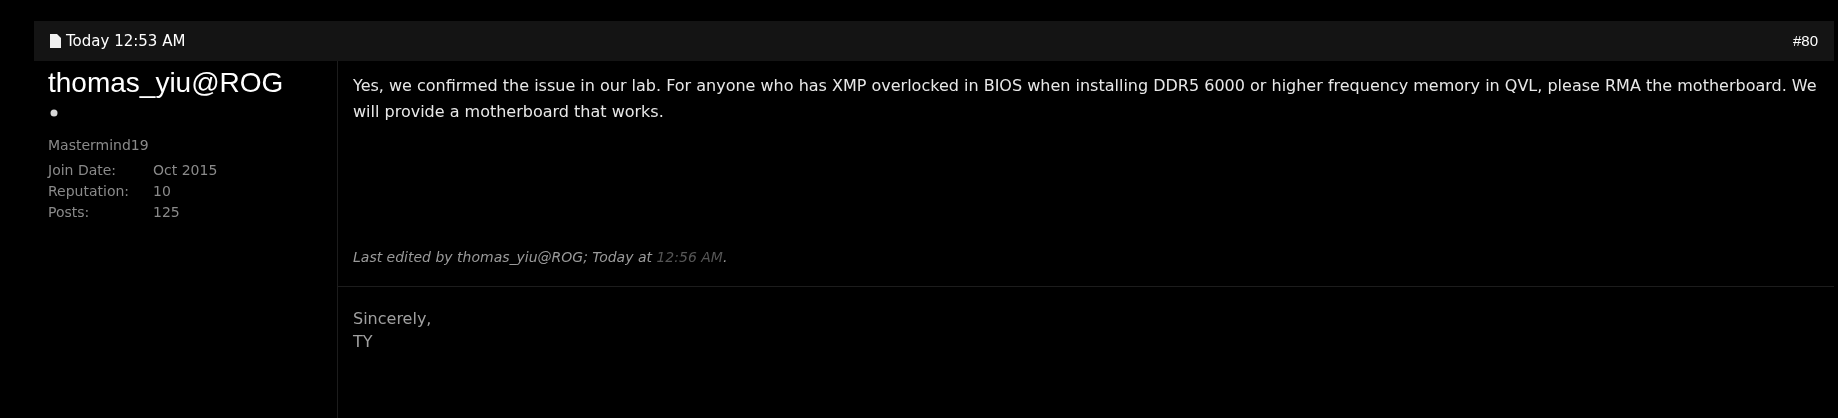  Describe the element at coordinates (89, 191) in the screenshot. I see `stat-label: Reputation:` at that location.